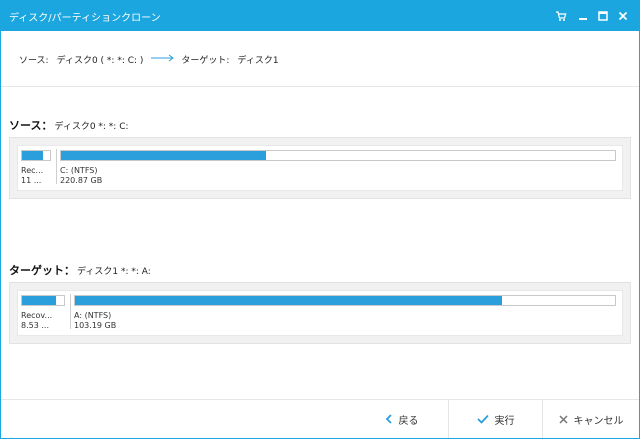 The height and width of the screenshot is (439, 640). What do you see at coordinates (95, 325) in the screenshot?
I see `partition-size: 103.19 GB` at bounding box center [95, 325].